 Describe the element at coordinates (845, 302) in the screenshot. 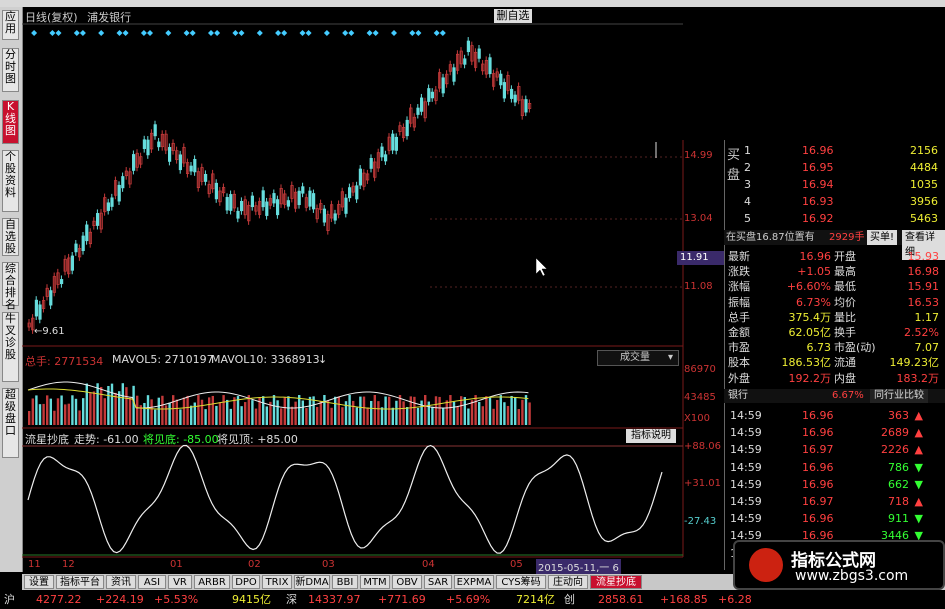

I see `quote-label: 均价` at that location.